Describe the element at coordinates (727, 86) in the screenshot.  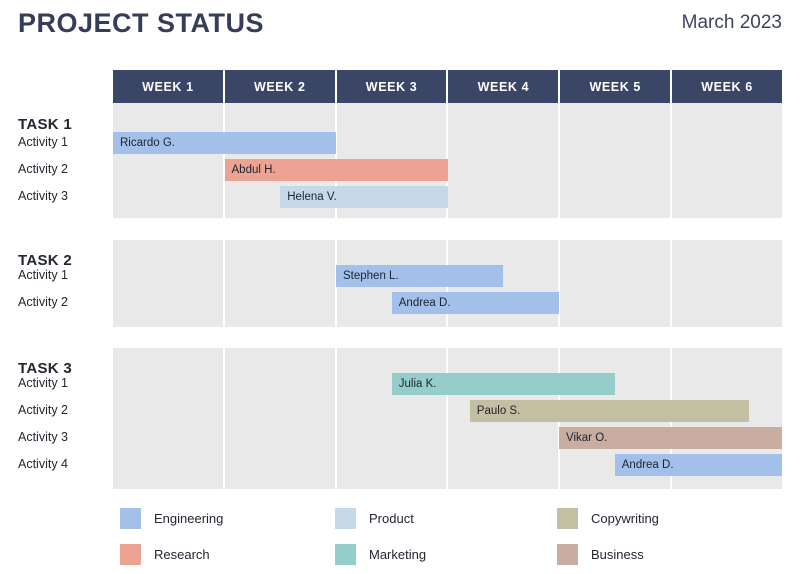
I see `week-header-cell-6: WEEK 6` at that location.